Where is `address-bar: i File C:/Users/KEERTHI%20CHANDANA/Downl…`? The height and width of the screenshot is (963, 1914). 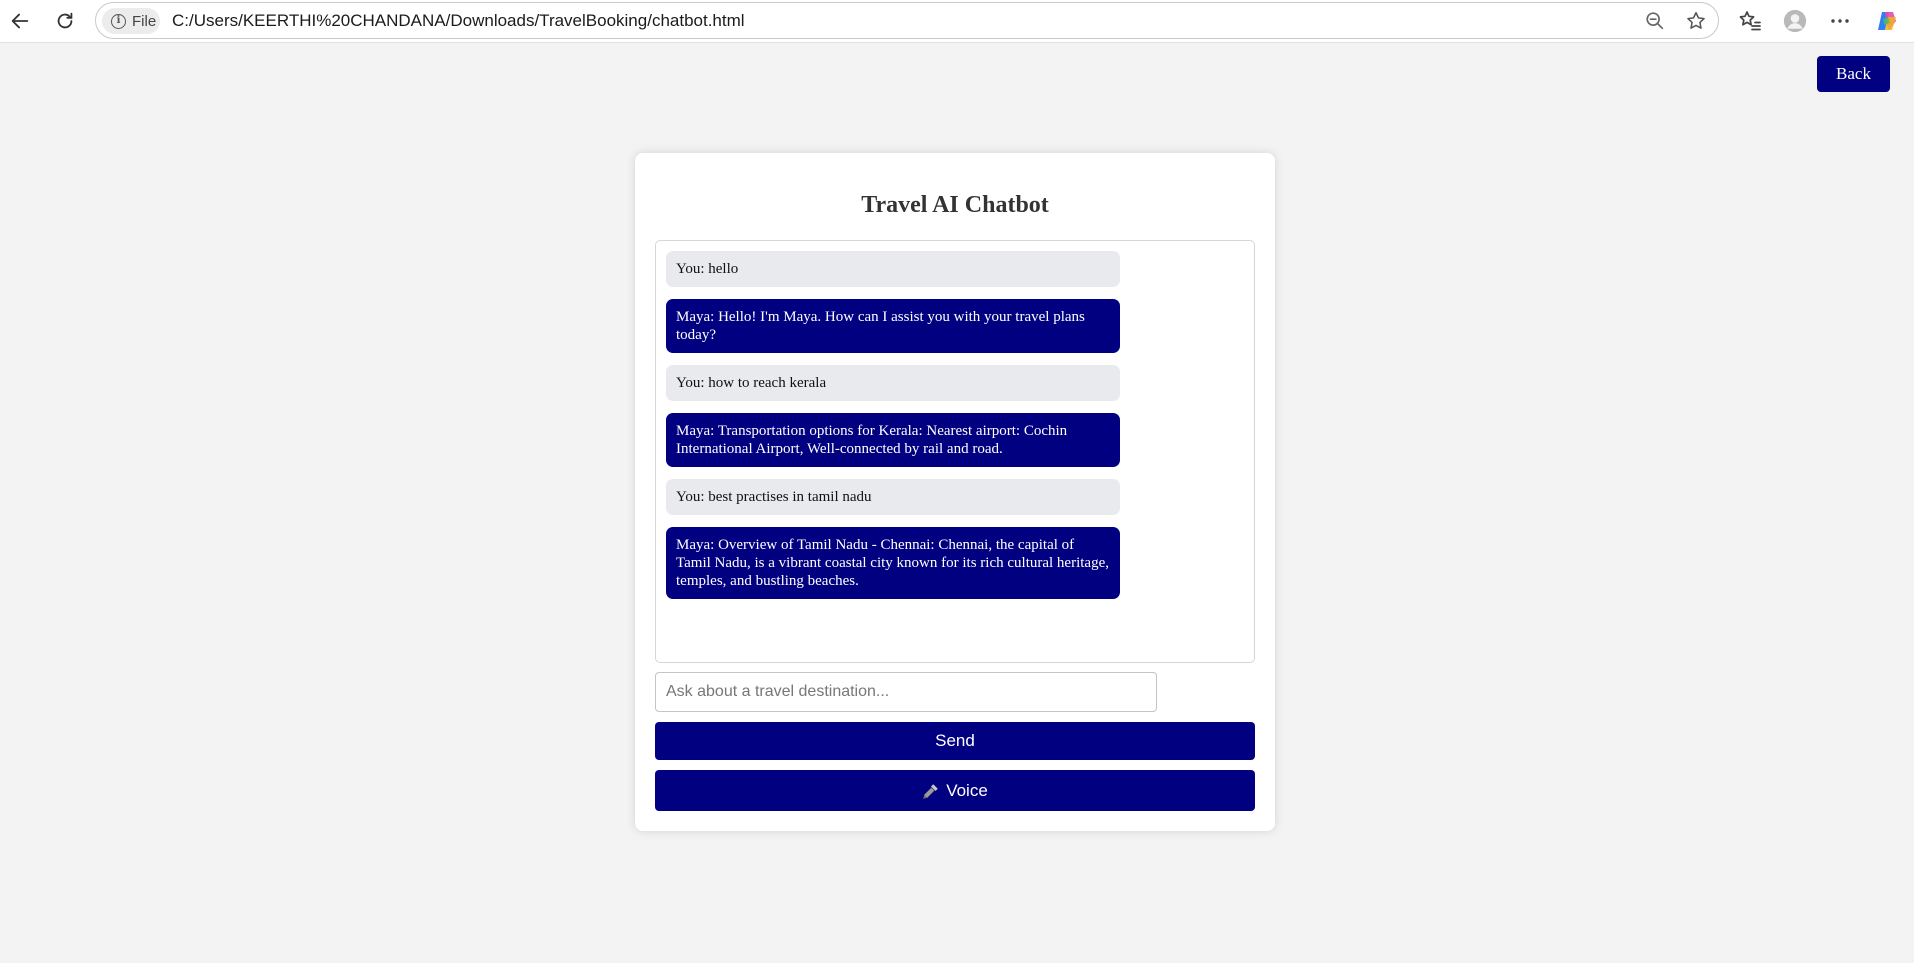 address-bar: i File C:/Users/KEERTHI%20CHANDANA/Downl… is located at coordinates (907, 20).